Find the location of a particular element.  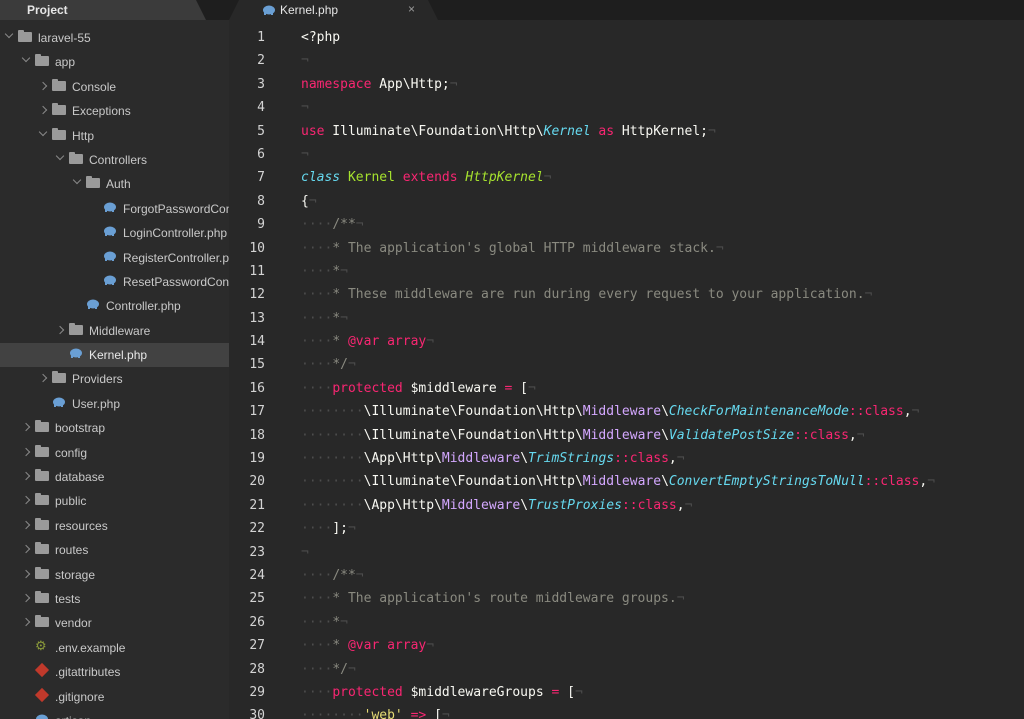

tree-item: Kernel.php is located at coordinates (114, 355).